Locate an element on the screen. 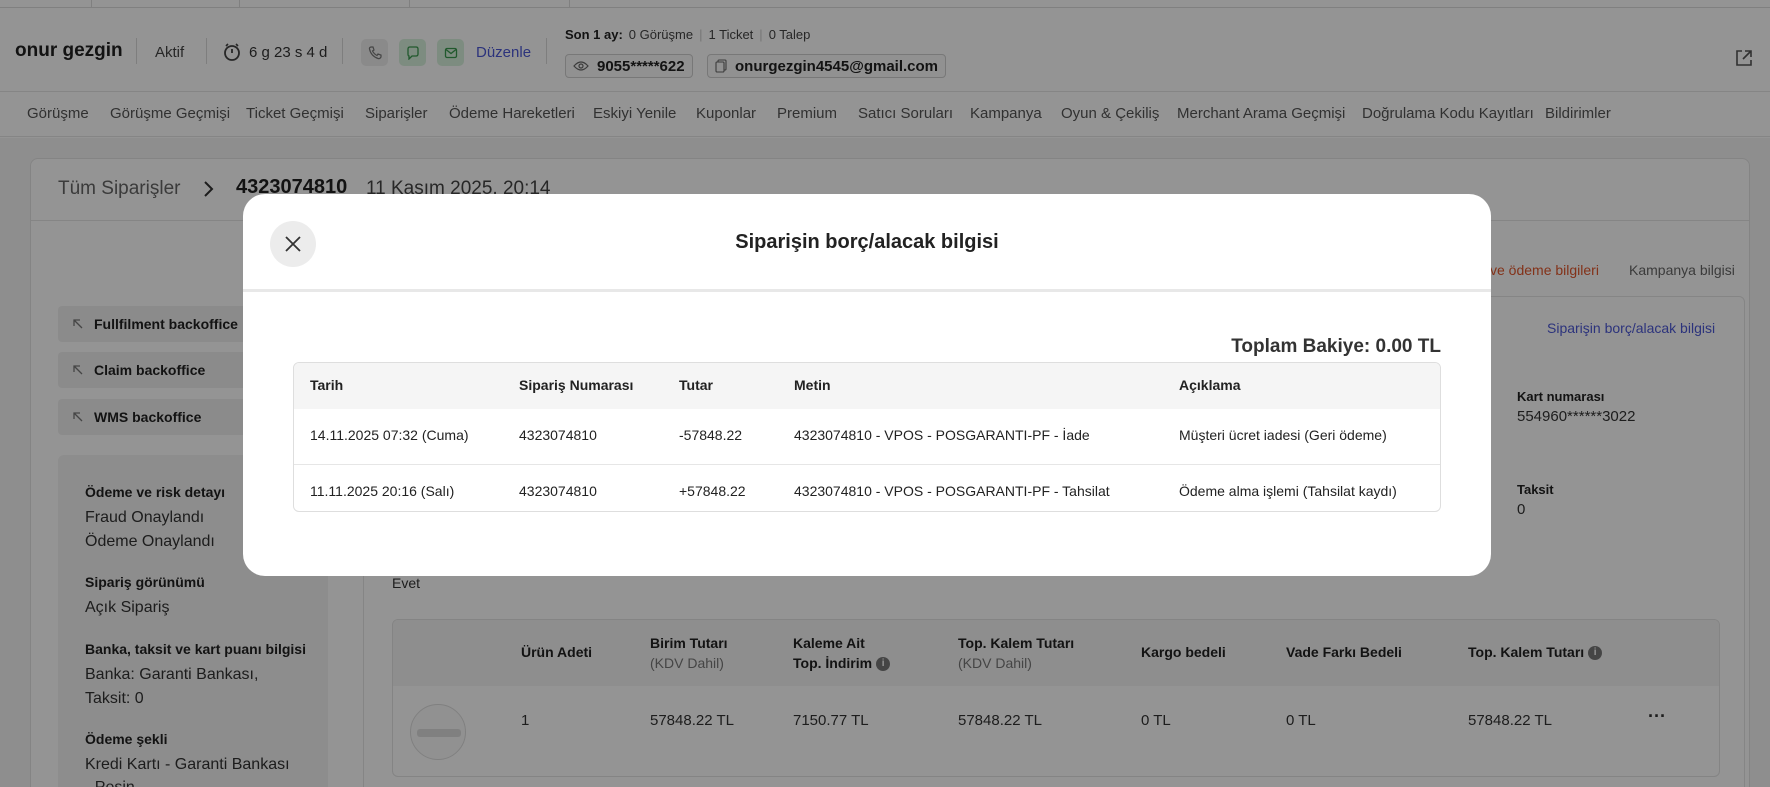 The image size is (1770, 787). cell-description: Müşteri ücret iadesi (Geri ödeme) is located at coordinates (1283, 435).